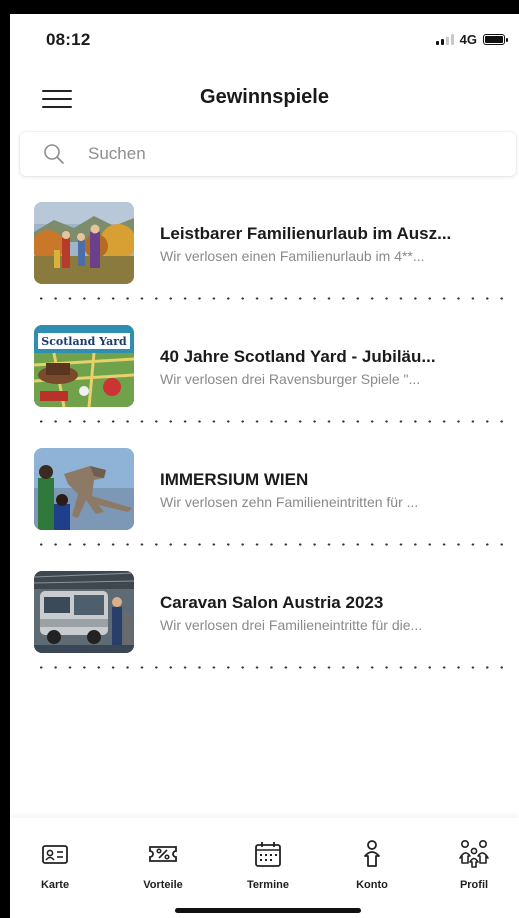 This screenshot has width=519, height=918. Describe the element at coordinates (68, 39) in the screenshot. I see `status-time: 08:12` at that location.